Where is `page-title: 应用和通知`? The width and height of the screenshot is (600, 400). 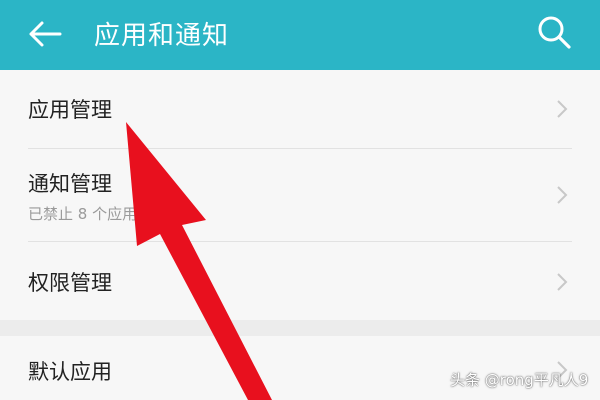 page-title: 应用和通知 is located at coordinates (162, 36).